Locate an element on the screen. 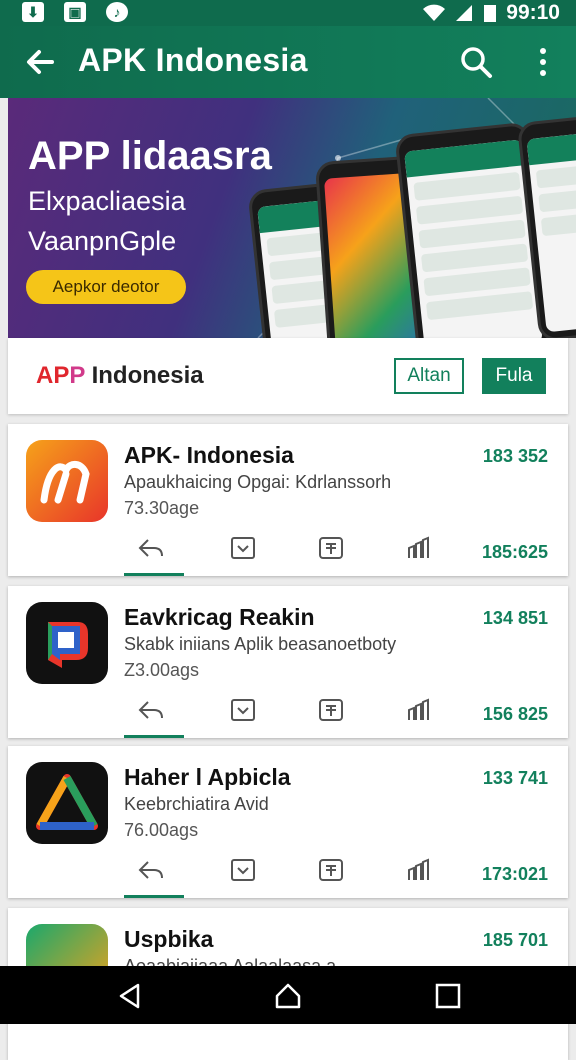  image-notification-icon: ▣ is located at coordinates (75, 12).